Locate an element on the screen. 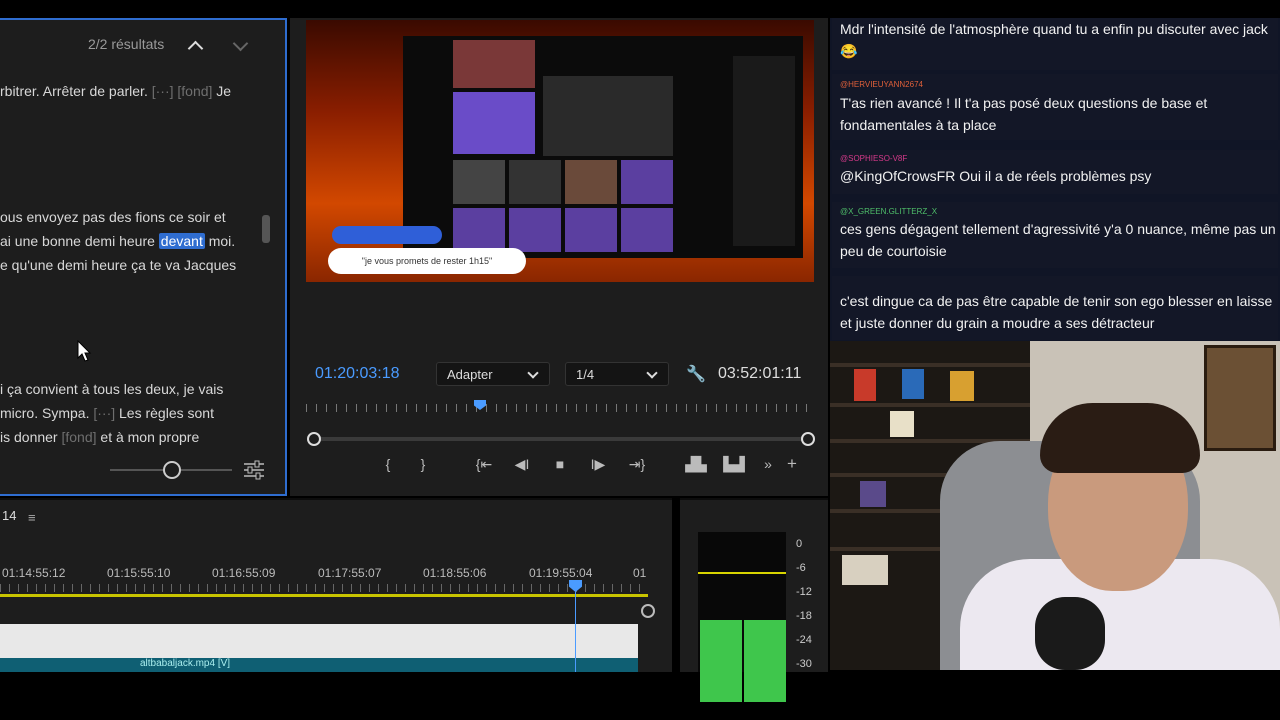  wrench-settings-icon: 🔧 is located at coordinates (696, 374).